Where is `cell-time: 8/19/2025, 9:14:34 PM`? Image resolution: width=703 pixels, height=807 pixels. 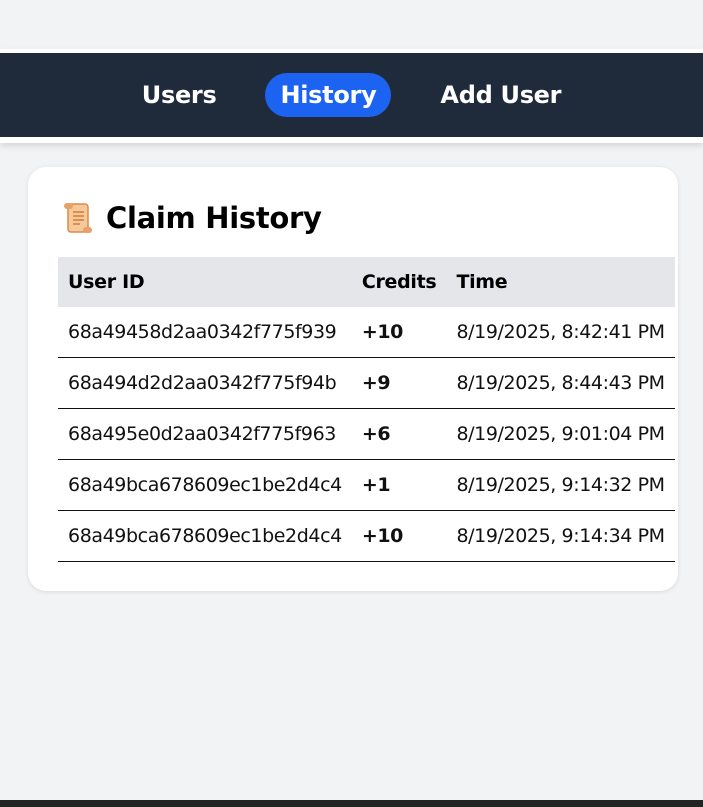
cell-time: 8/19/2025, 9:14:34 PM is located at coordinates (560, 536).